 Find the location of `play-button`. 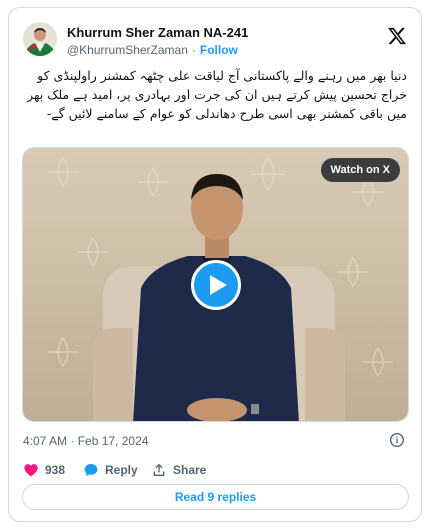

play-button is located at coordinates (216, 285).